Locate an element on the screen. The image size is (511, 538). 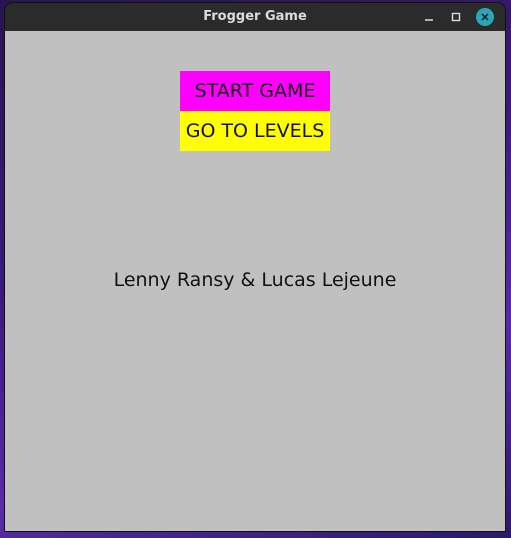
close-button is located at coordinates (485, 17).